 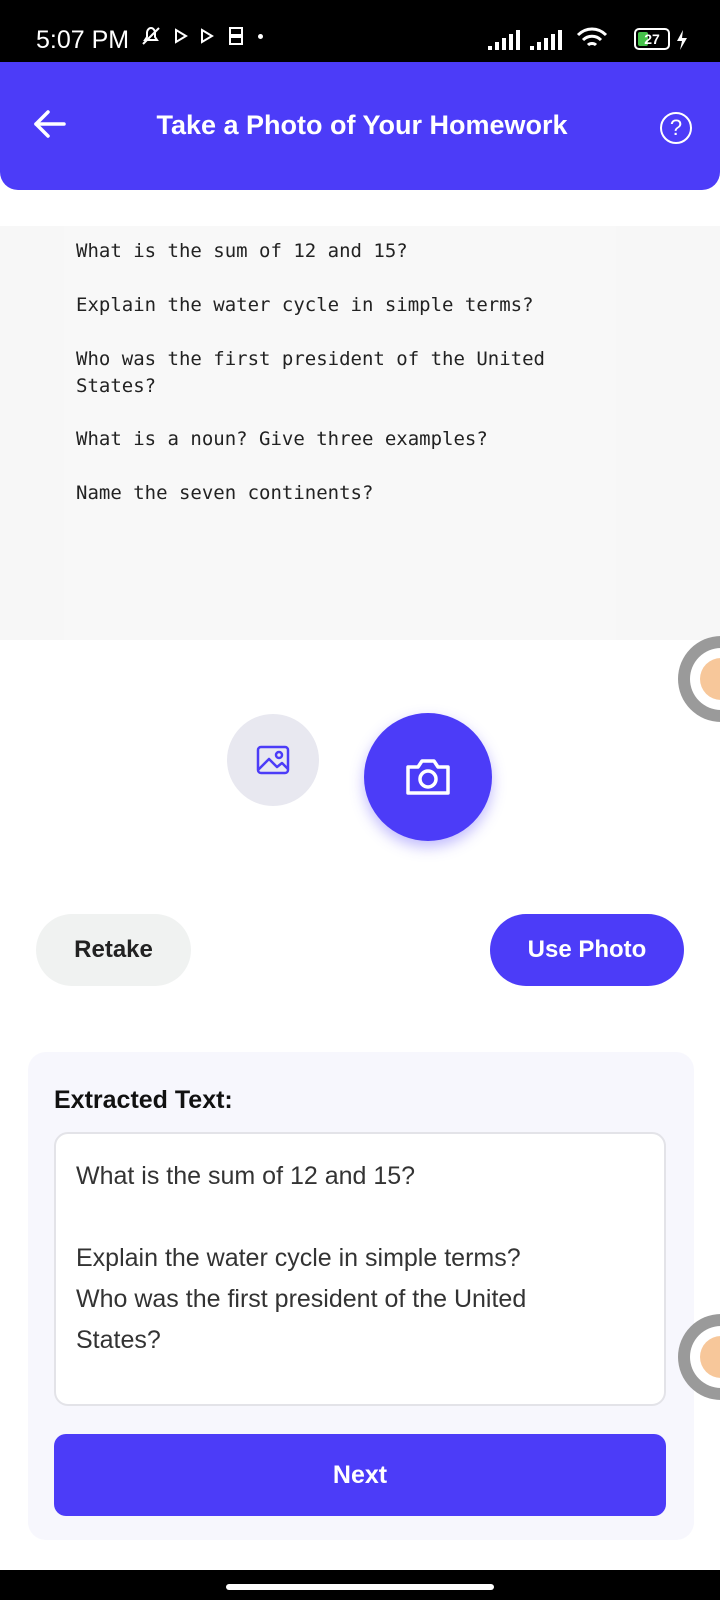 What do you see at coordinates (113, 950) in the screenshot?
I see `retake-button: Retake` at bounding box center [113, 950].